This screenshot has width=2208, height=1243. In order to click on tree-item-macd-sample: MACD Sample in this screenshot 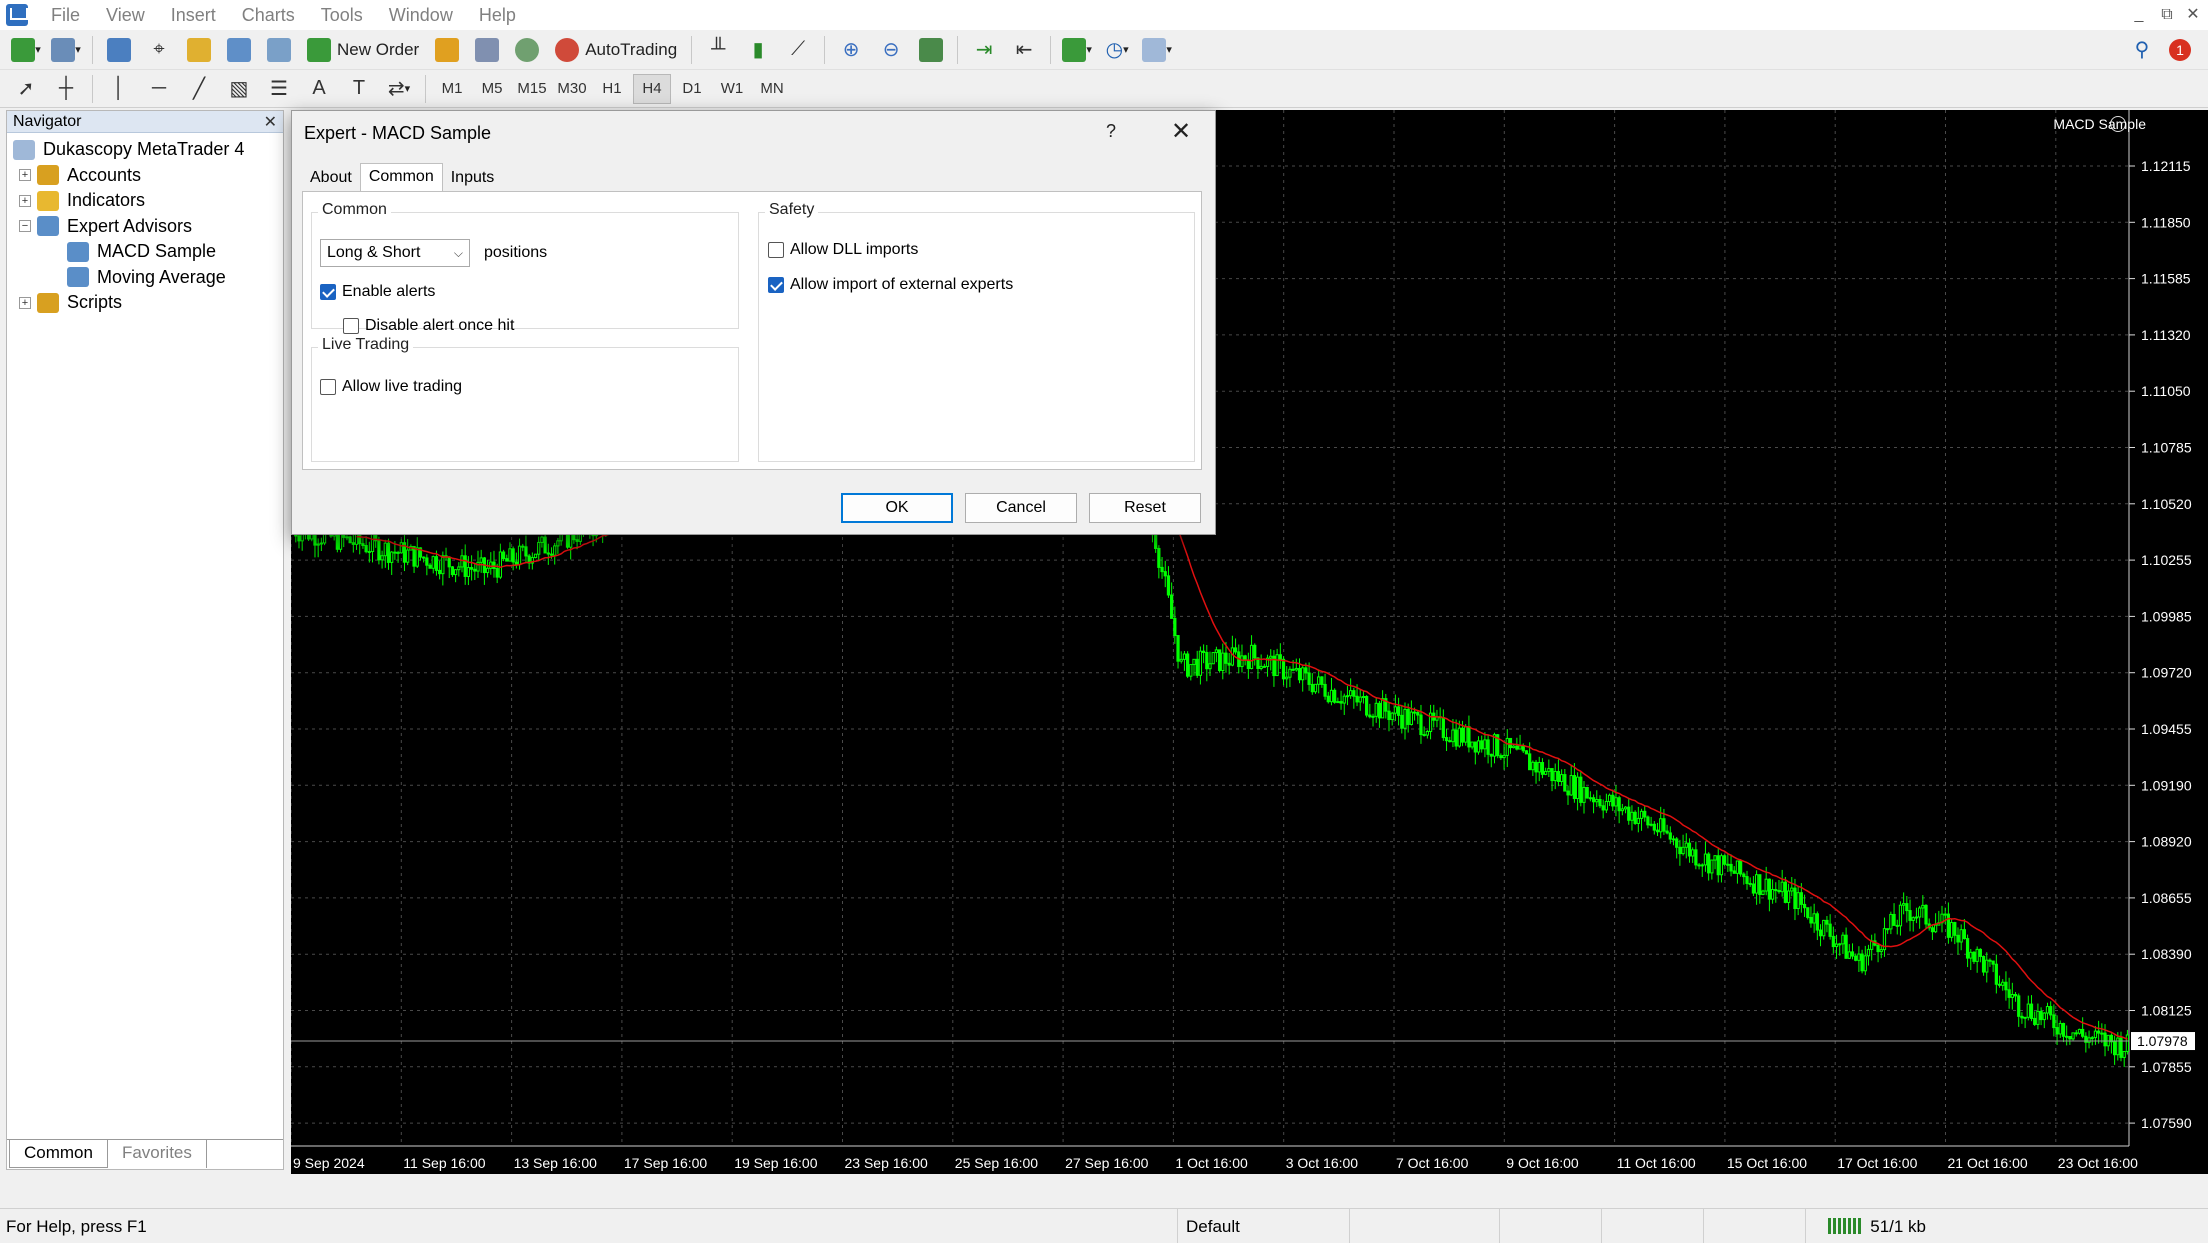, I will do `click(145, 252)`.